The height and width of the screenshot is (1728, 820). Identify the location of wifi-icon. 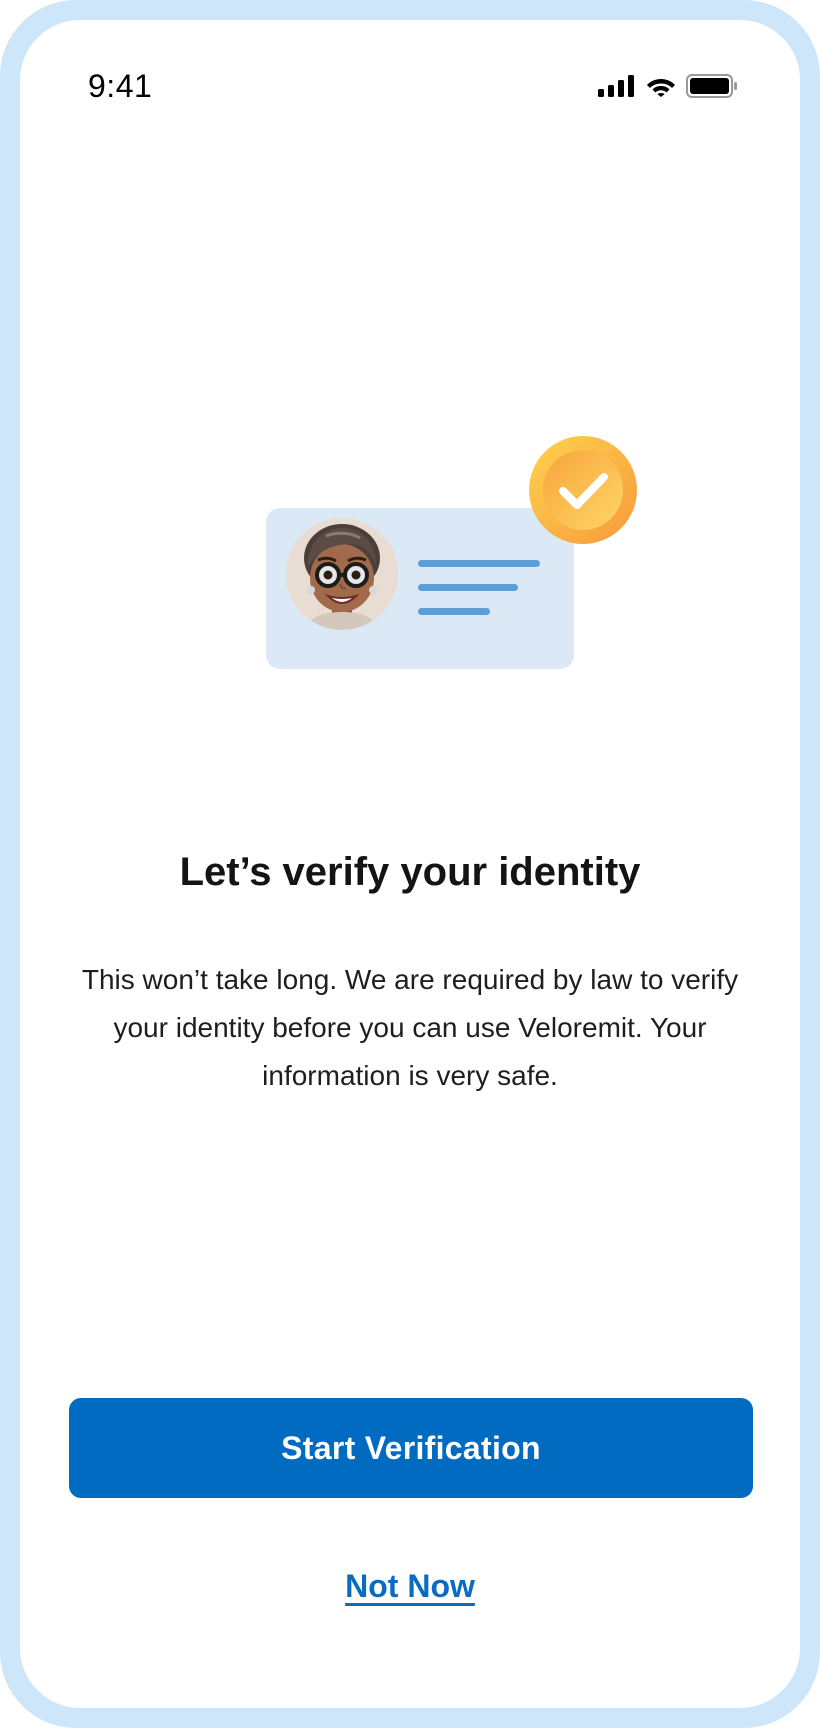
(661, 88).